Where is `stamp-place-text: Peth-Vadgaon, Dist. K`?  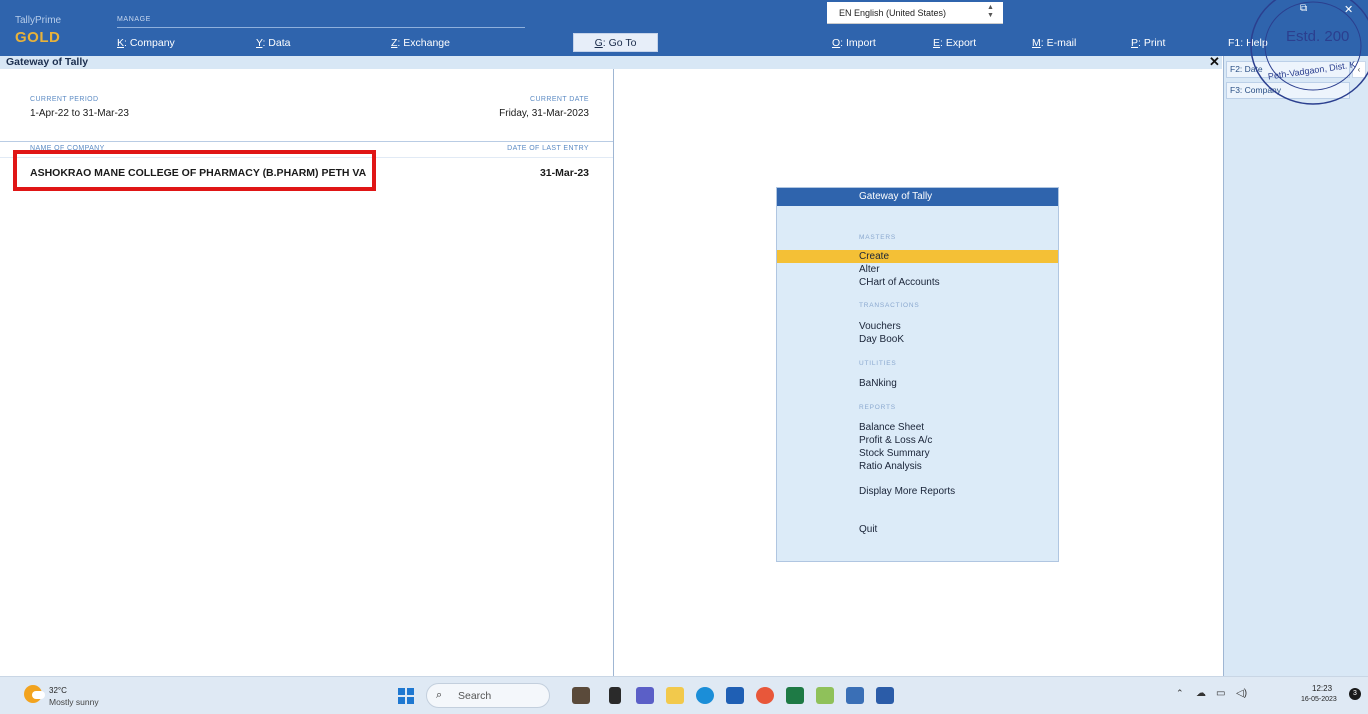 stamp-place-text: Peth-Vadgaon, Dist. K is located at coordinates (1311, 70).